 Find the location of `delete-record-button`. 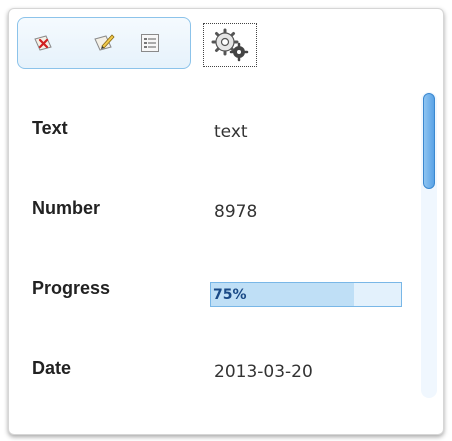

delete-record-button is located at coordinates (43, 43).